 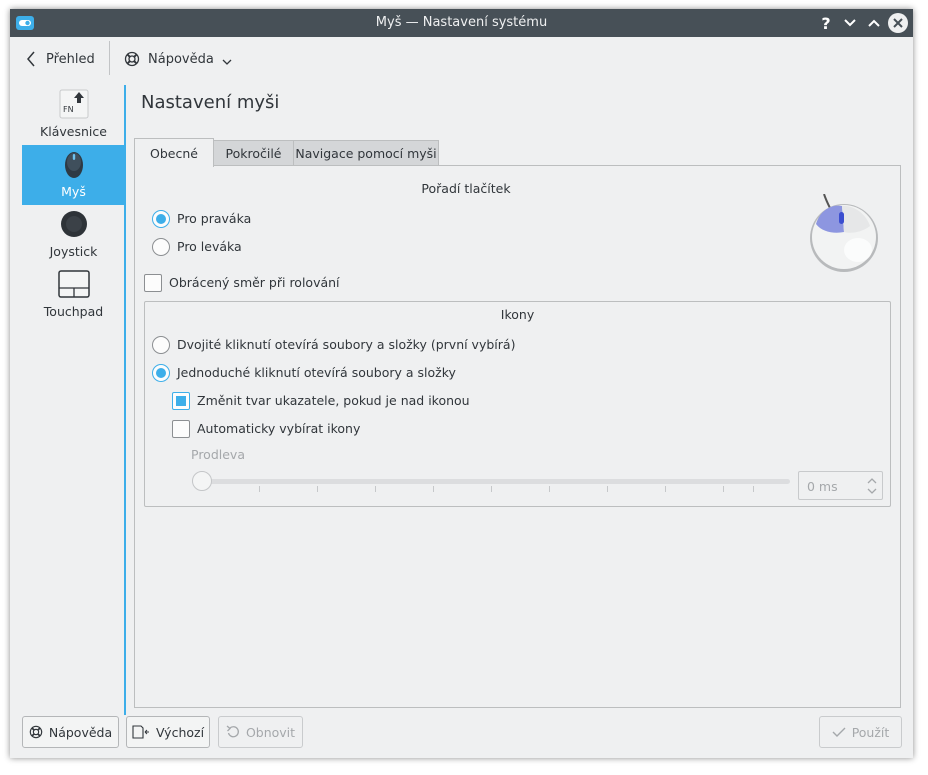 What do you see at coordinates (161, 219) in the screenshot?
I see `right-handed-radio` at bounding box center [161, 219].